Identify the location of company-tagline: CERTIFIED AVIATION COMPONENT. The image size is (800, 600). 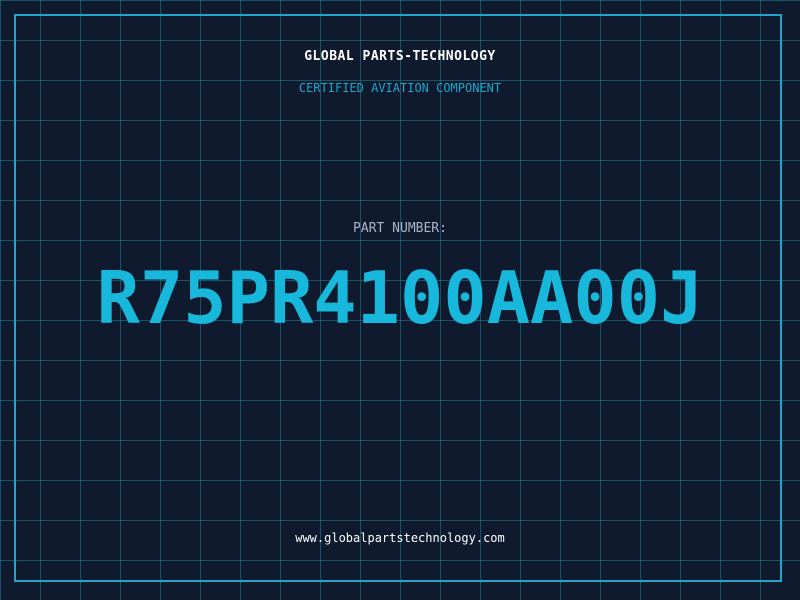
(400, 88).